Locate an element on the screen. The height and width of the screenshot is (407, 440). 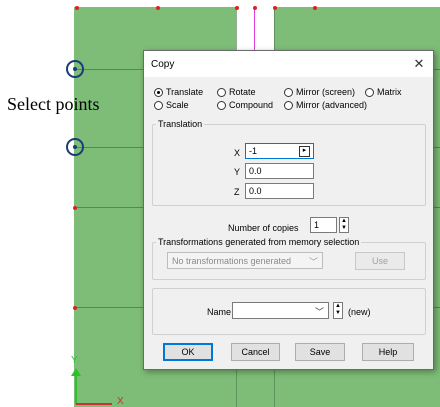
x-axis-label: X is located at coordinates (120, 401).